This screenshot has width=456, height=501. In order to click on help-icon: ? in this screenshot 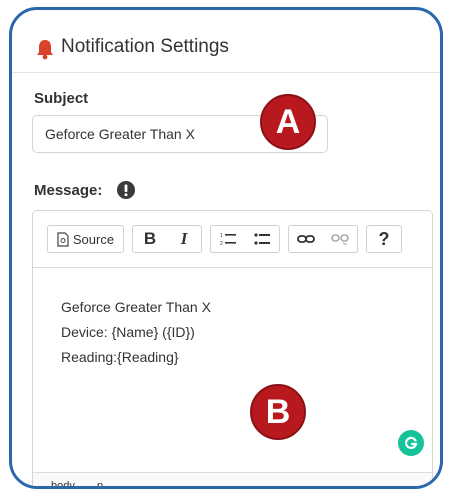, I will do `click(384, 238)`.